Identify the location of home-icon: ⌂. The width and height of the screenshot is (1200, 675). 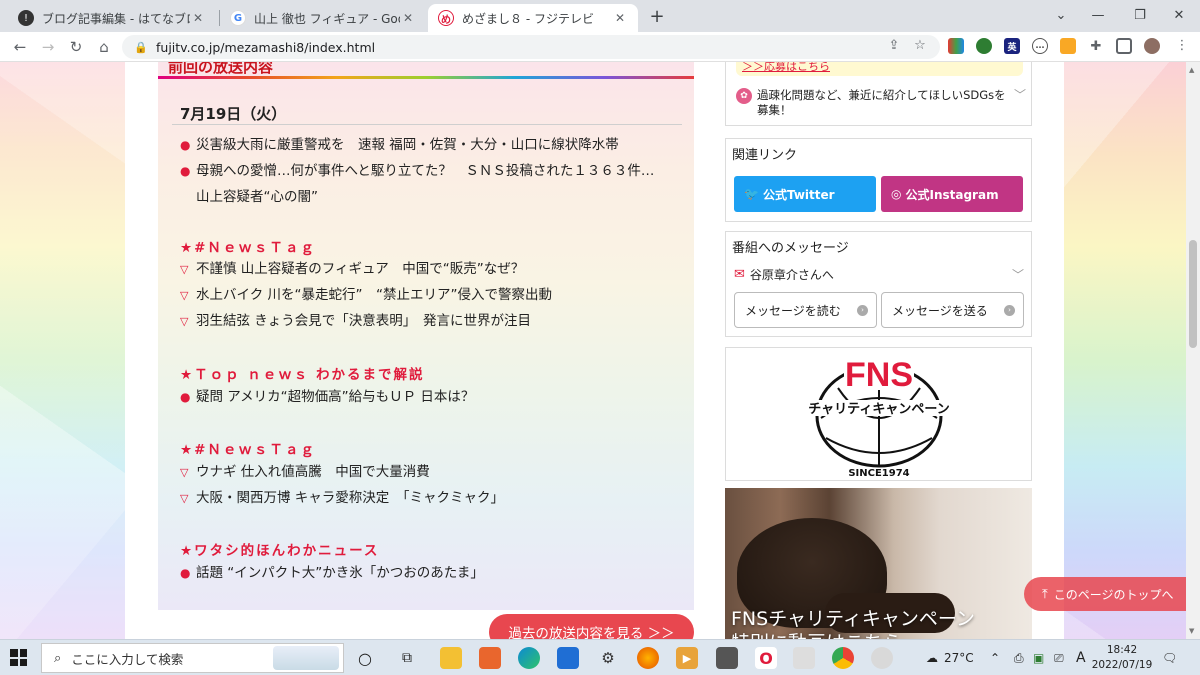
(104, 47).